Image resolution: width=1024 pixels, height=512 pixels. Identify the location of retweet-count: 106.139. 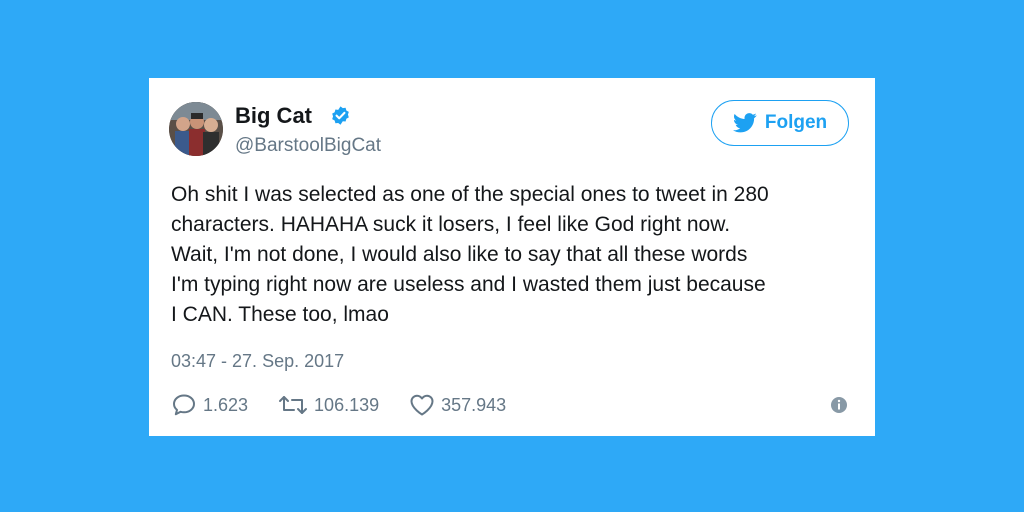
(347, 404).